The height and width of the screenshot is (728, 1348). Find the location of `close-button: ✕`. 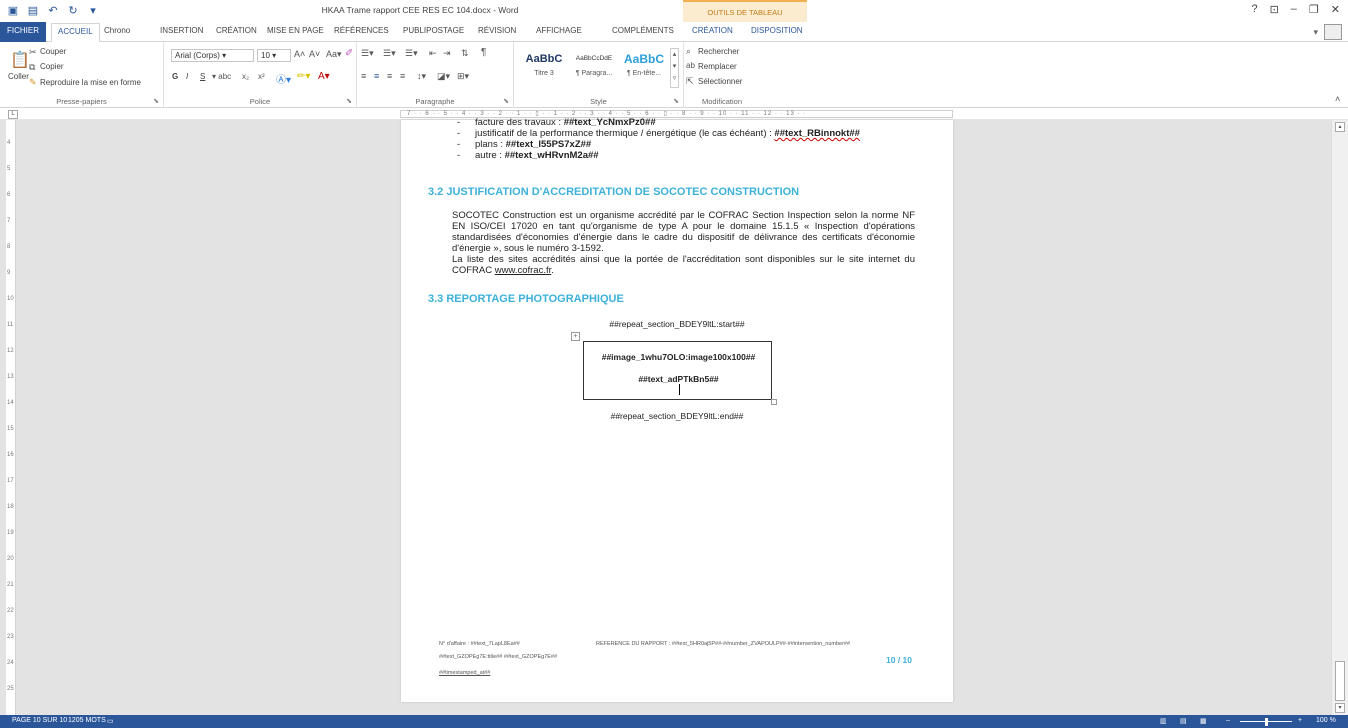

close-button: ✕ is located at coordinates (1335, 9).